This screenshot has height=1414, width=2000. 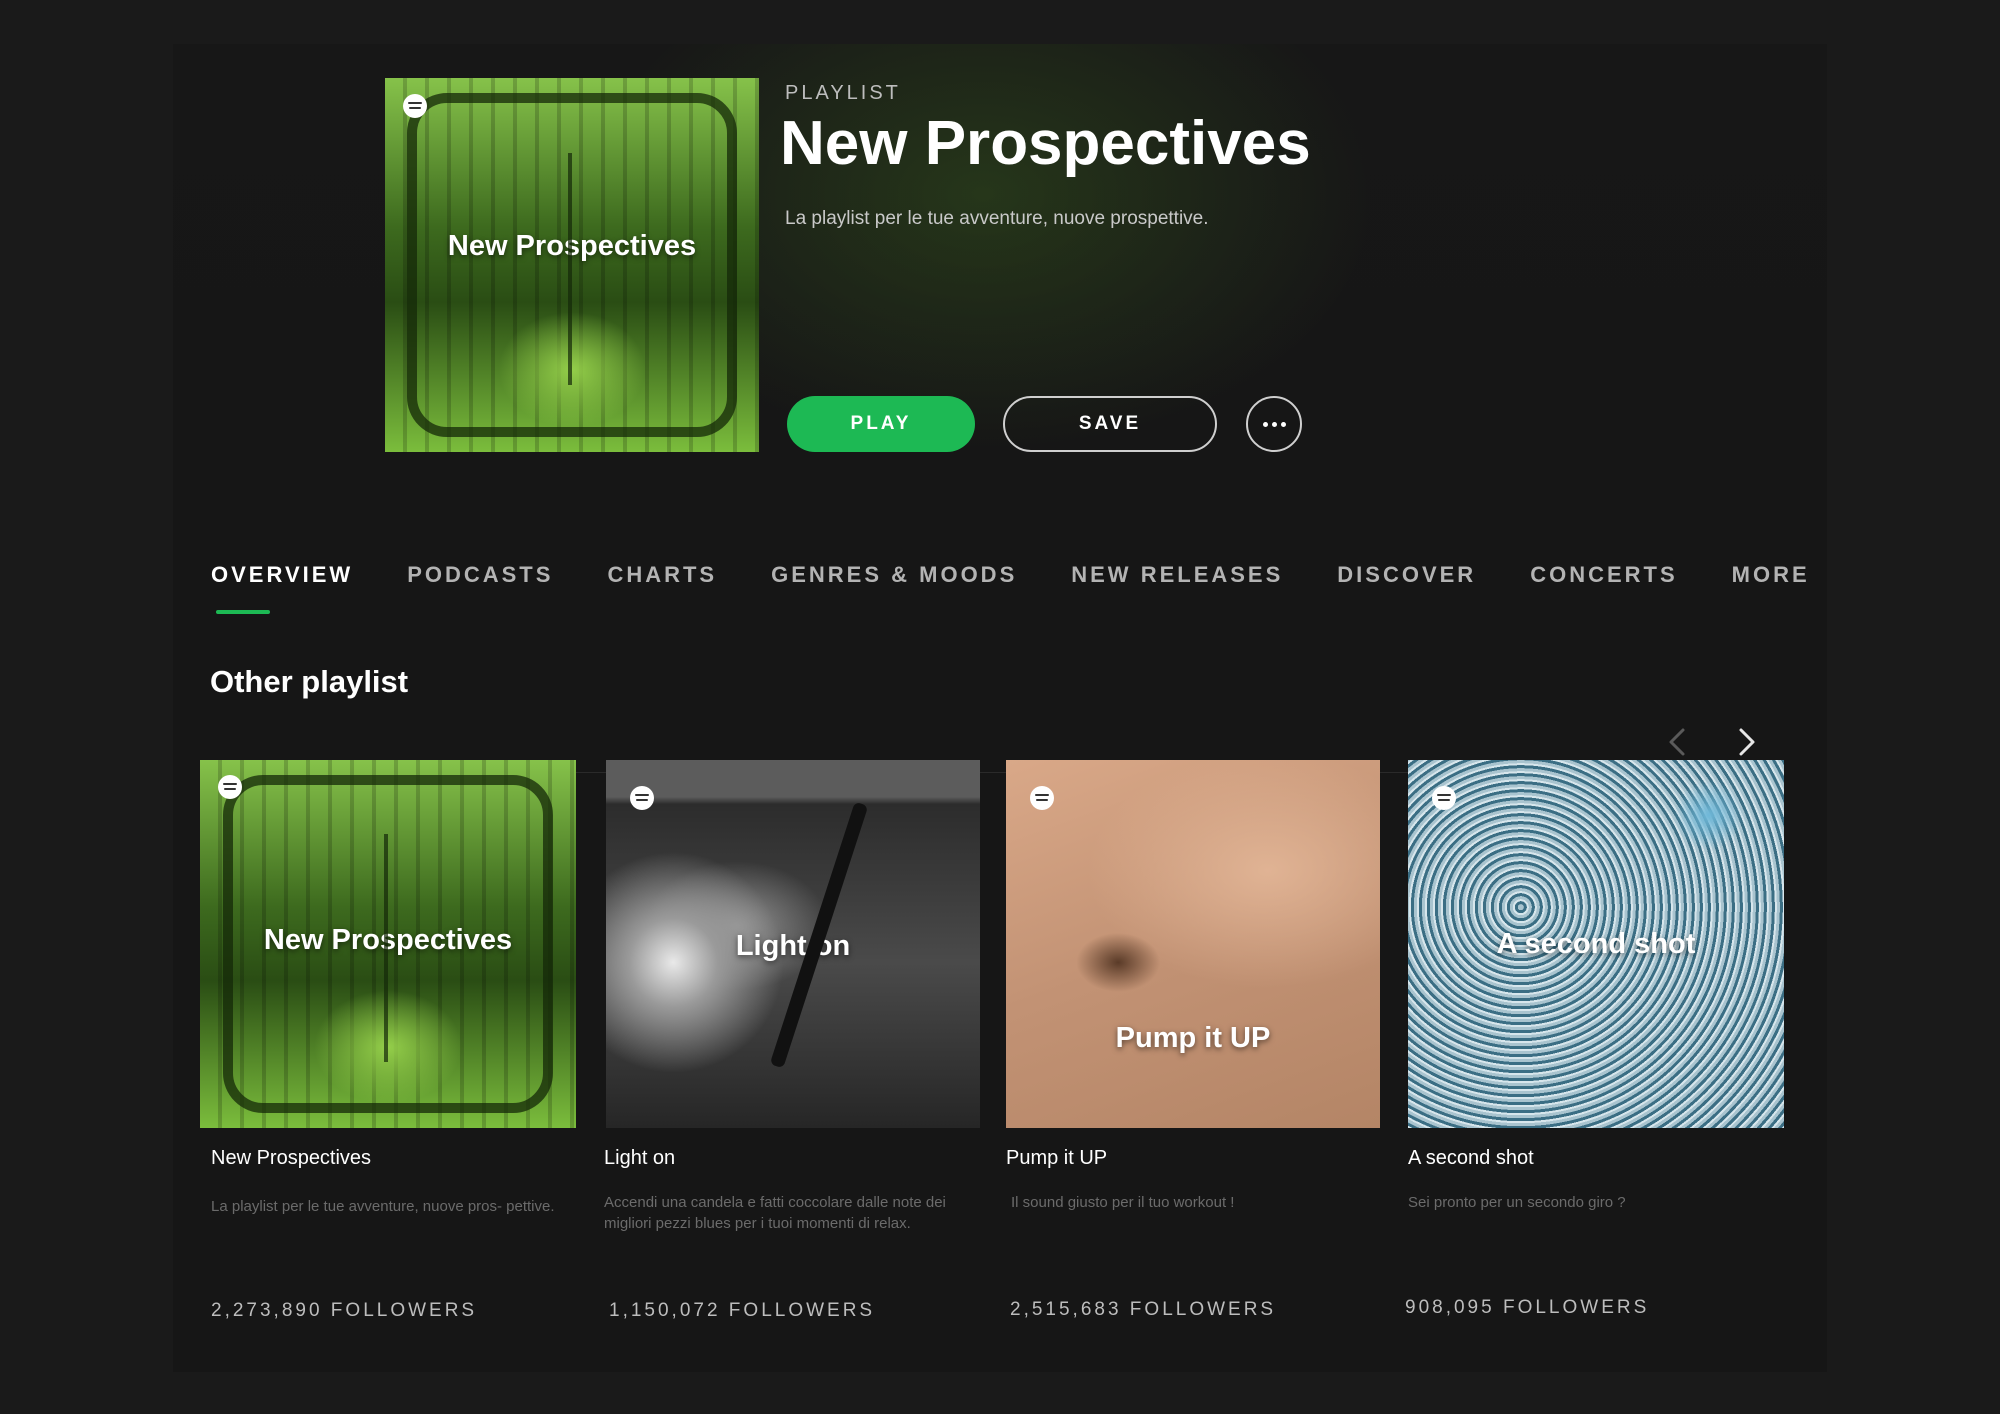 I want to click on chevron-right-icon, so click(x=1747, y=742).